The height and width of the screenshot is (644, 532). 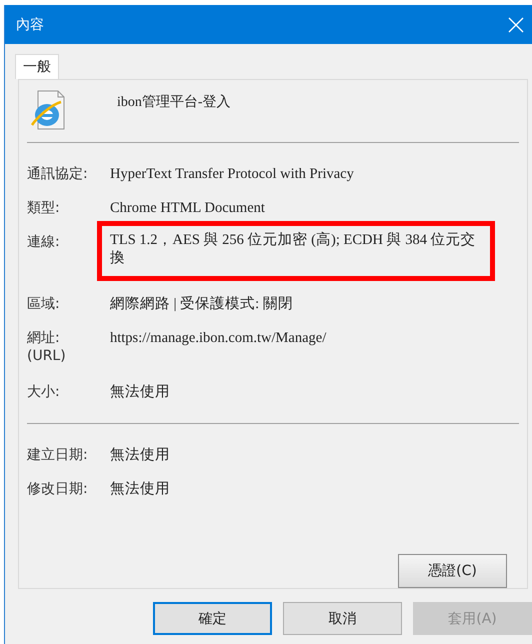 I want to click on field-value: https://manage.ibon.com.tw/Manage/, so click(x=219, y=338).